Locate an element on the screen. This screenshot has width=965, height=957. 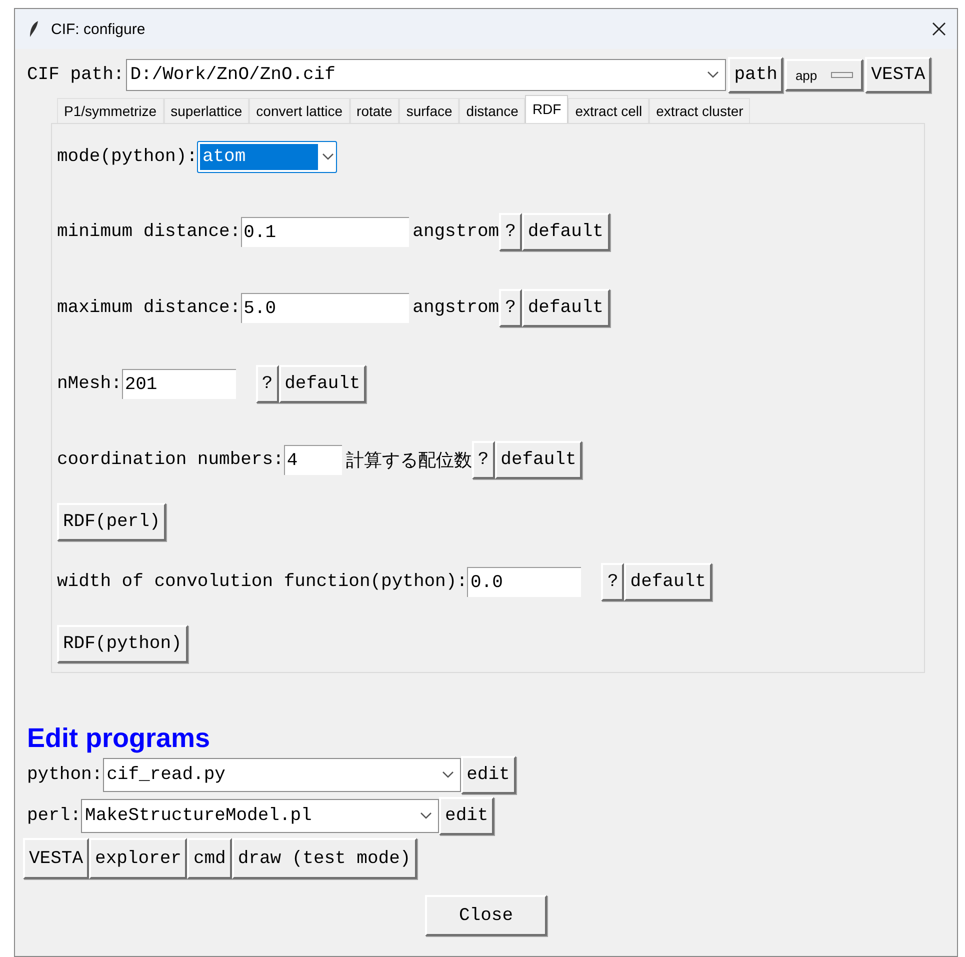
field-label: width of convolution function(python): is located at coordinates (262, 582).